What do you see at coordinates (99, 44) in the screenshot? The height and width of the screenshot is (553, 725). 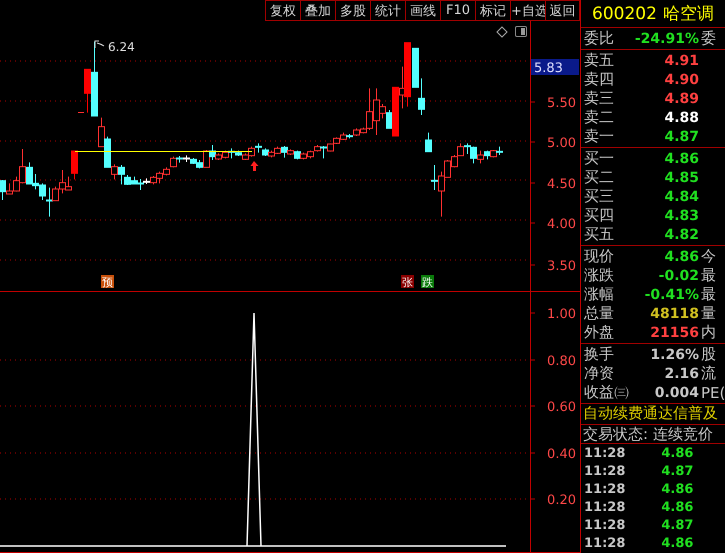 I see `flag-icon` at bounding box center [99, 44].